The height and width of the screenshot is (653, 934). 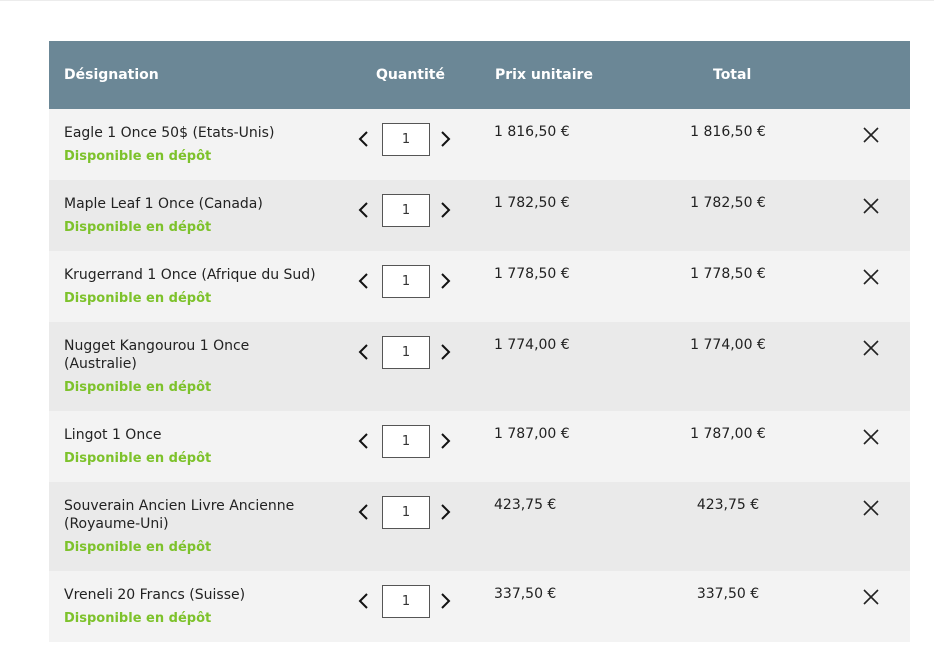 What do you see at coordinates (169, 355) in the screenshot?
I see `product-name: Nugget Kangourou 1 Once (Australie)` at bounding box center [169, 355].